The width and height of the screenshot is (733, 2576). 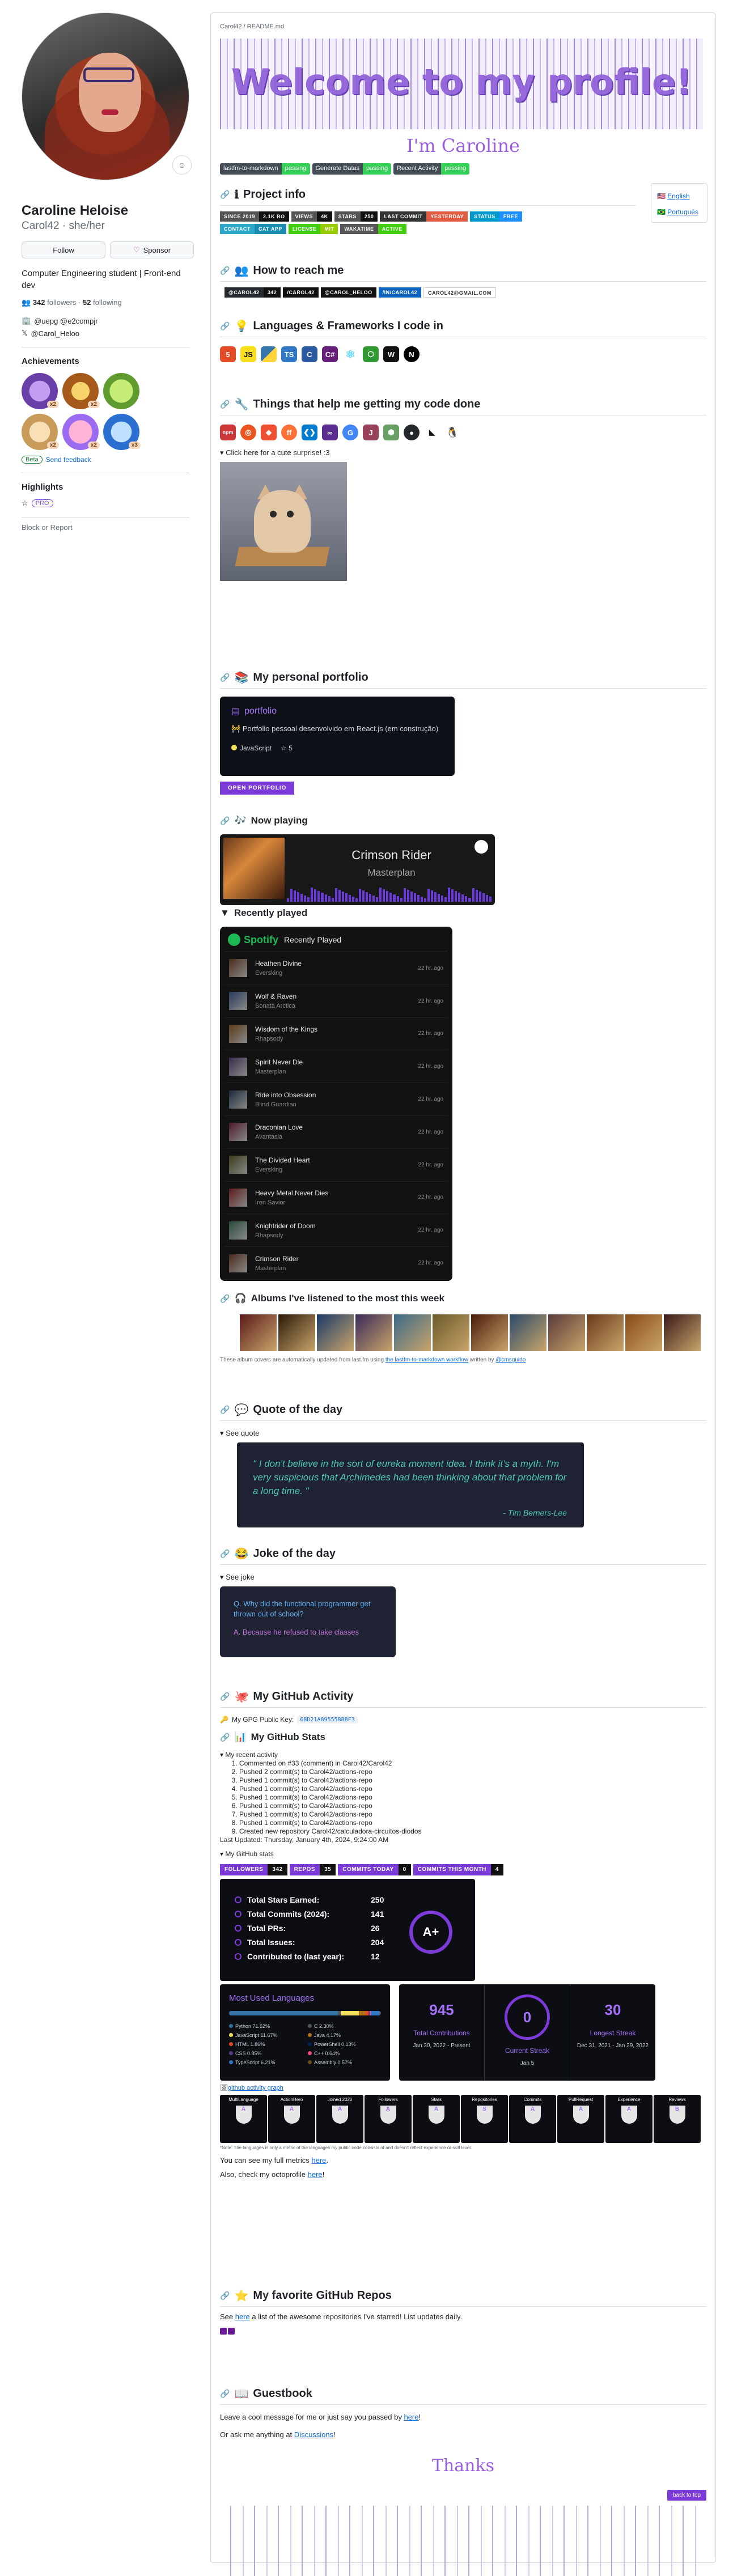 I want to click on trophy-card: Reviews B, so click(x=677, y=2119).